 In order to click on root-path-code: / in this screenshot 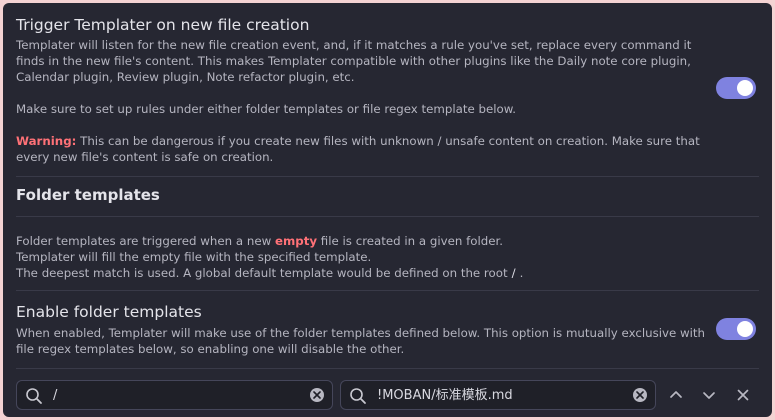, I will do `click(513, 273)`.